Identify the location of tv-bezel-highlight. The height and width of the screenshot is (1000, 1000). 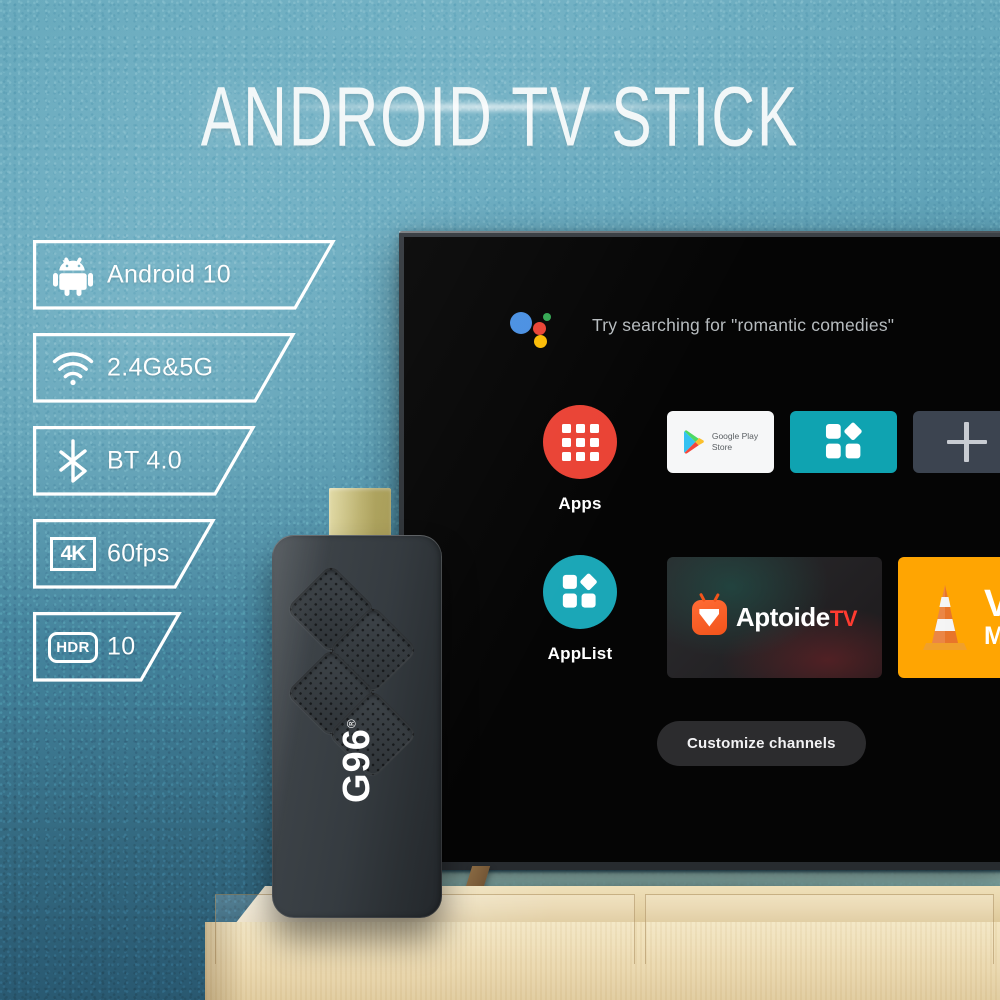
(699, 232).